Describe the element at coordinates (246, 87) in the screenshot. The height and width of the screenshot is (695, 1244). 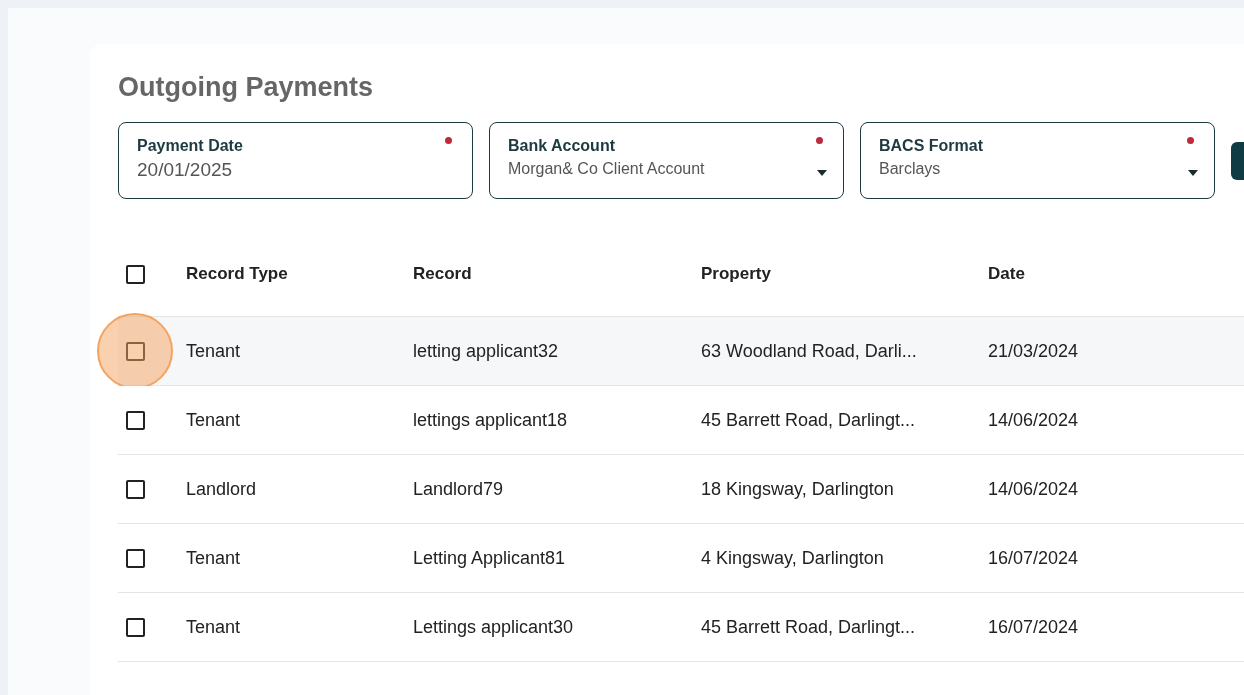
I see `page-title: Outgoing Payments` at that location.